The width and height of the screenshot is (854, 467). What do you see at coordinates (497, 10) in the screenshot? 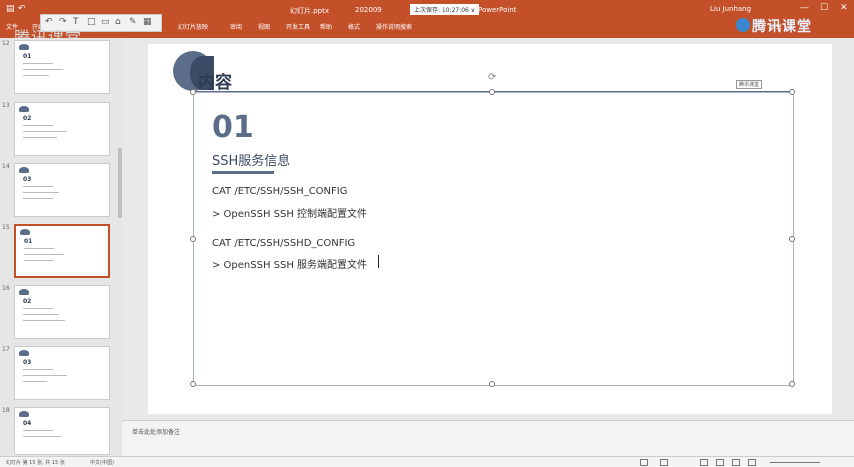
I see `app-name: PowerPoint` at bounding box center [497, 10].